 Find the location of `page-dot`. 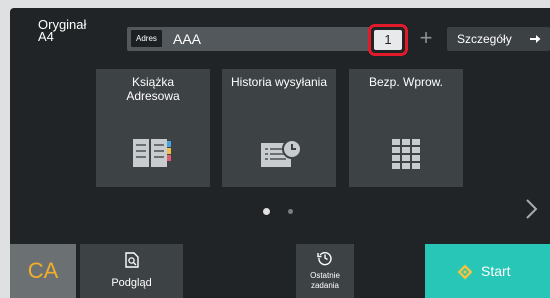

page-dot is located at coordinates (290, 211).